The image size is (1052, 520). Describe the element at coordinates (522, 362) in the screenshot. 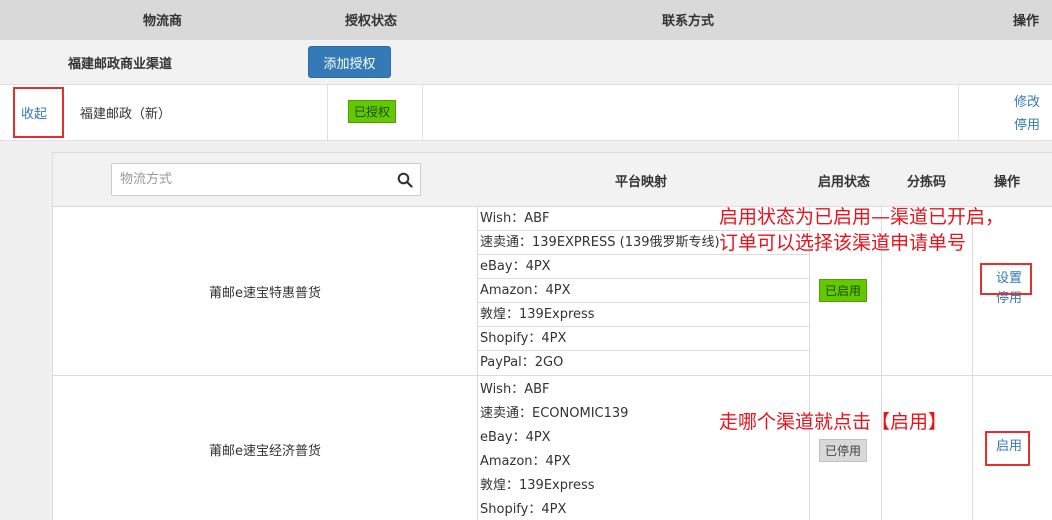

I see `mapping-item: PayPal：2GO` at that location.